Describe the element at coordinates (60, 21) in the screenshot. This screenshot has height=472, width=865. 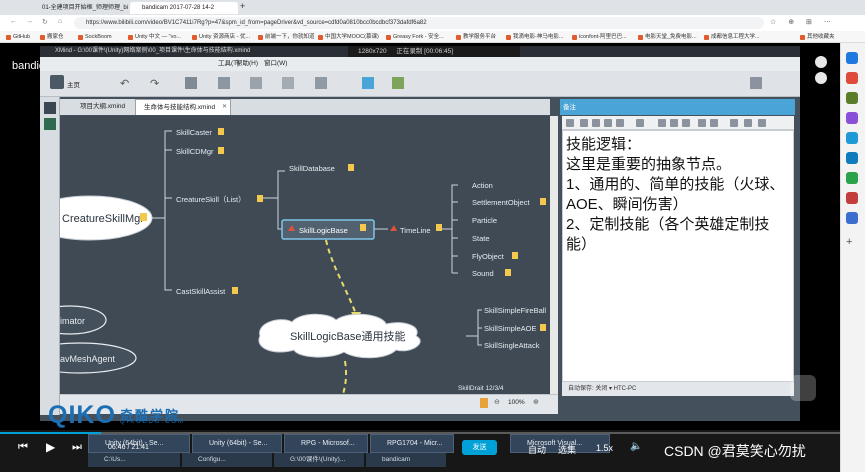
I see `home-icon: ⌂` at that location.